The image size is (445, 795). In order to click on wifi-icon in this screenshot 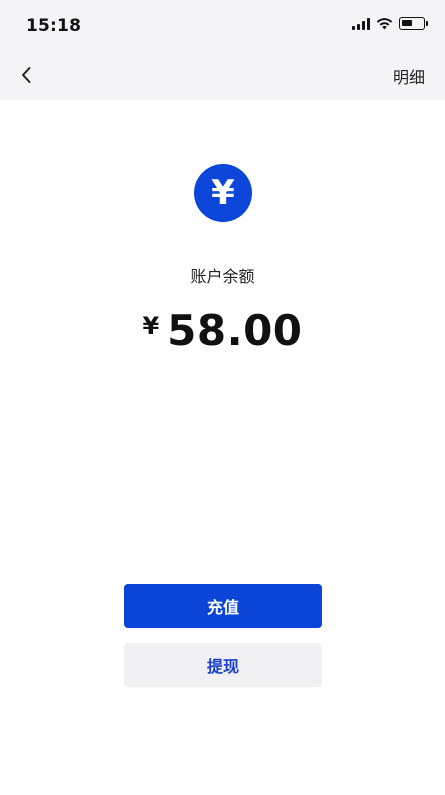, I will do `click(384, 24)`.